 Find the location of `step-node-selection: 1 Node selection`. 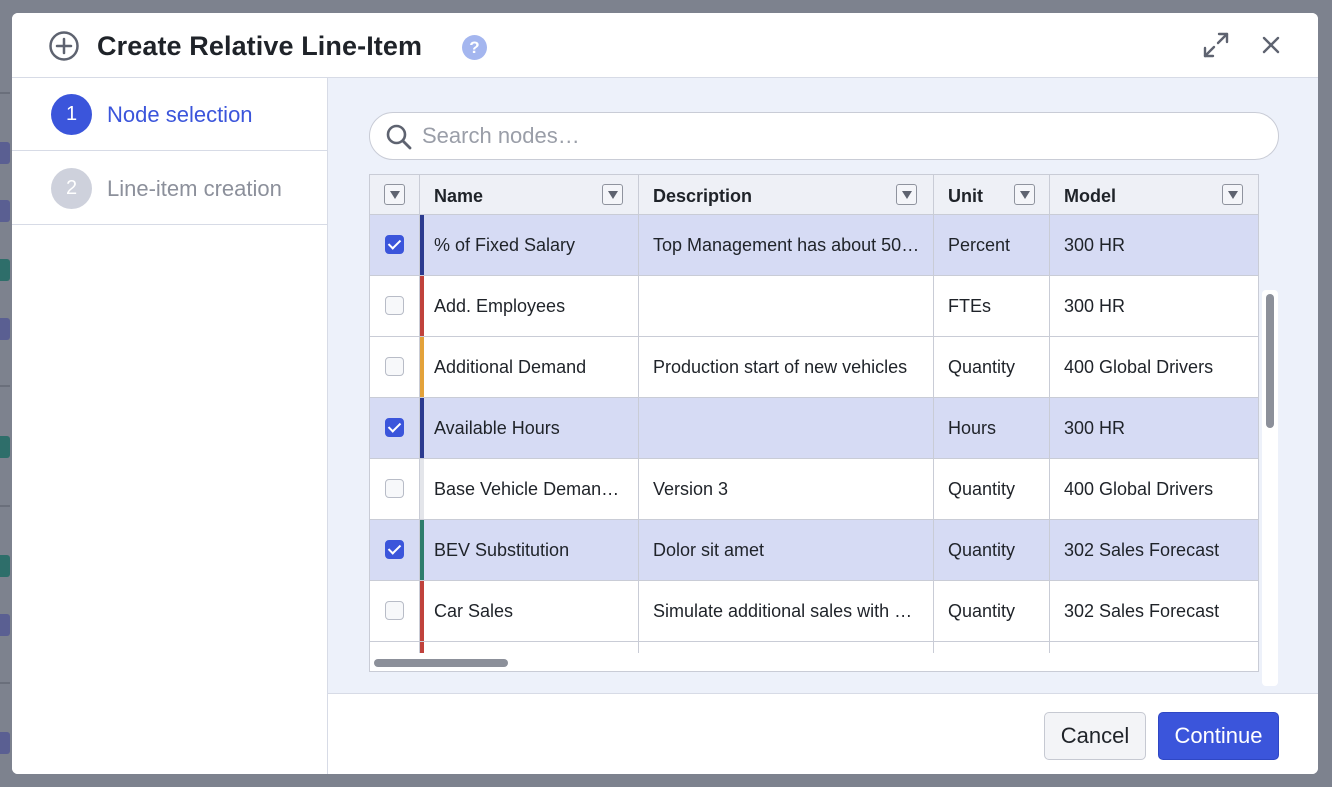

step-node-selection: 1 Node selection is located at coordinates (169, 114).